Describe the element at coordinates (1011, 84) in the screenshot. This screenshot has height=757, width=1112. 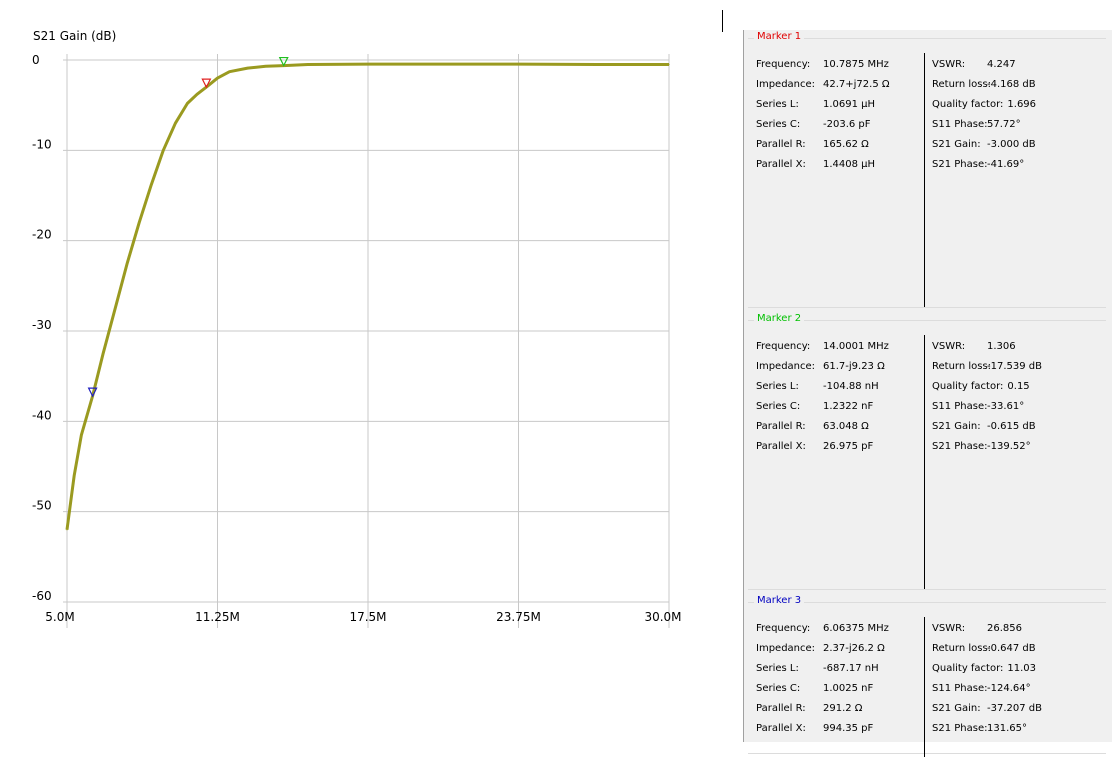
I see `field-value: -4.168 dB` at that location.